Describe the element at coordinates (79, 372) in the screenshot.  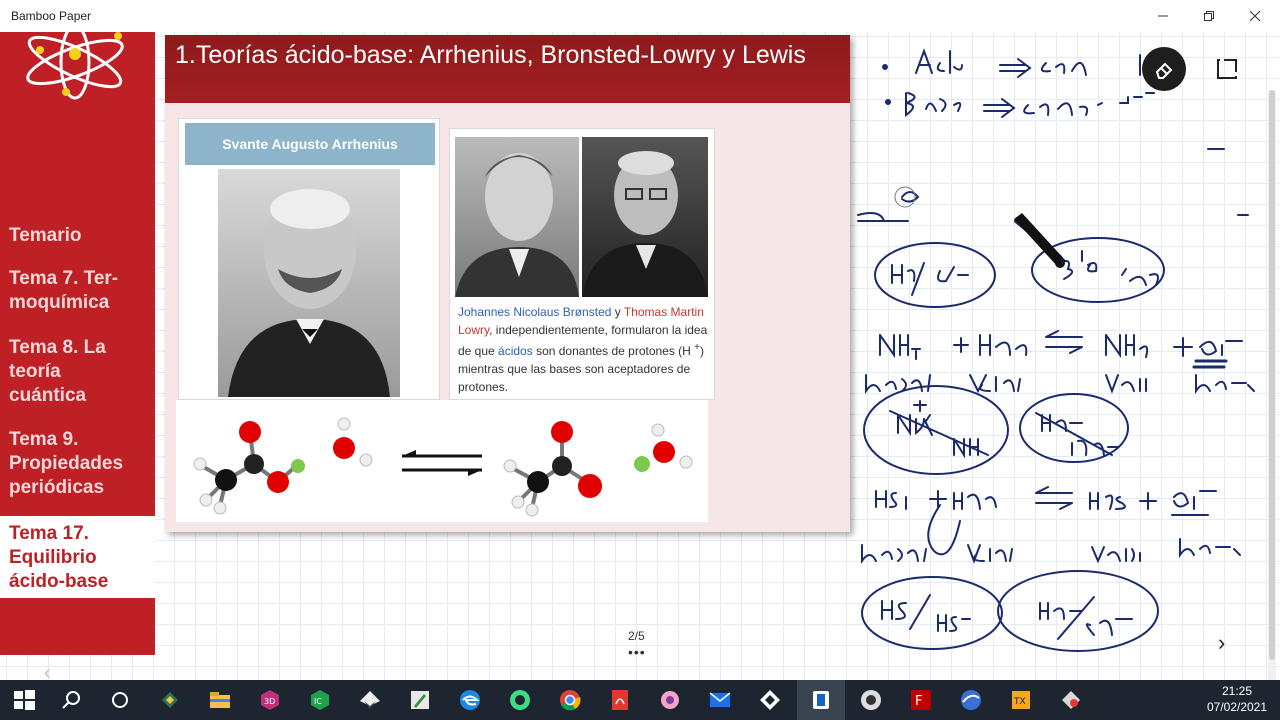
I see `sidebar-item-tema-8: Tema 8. La teoría cuántica` at that location.